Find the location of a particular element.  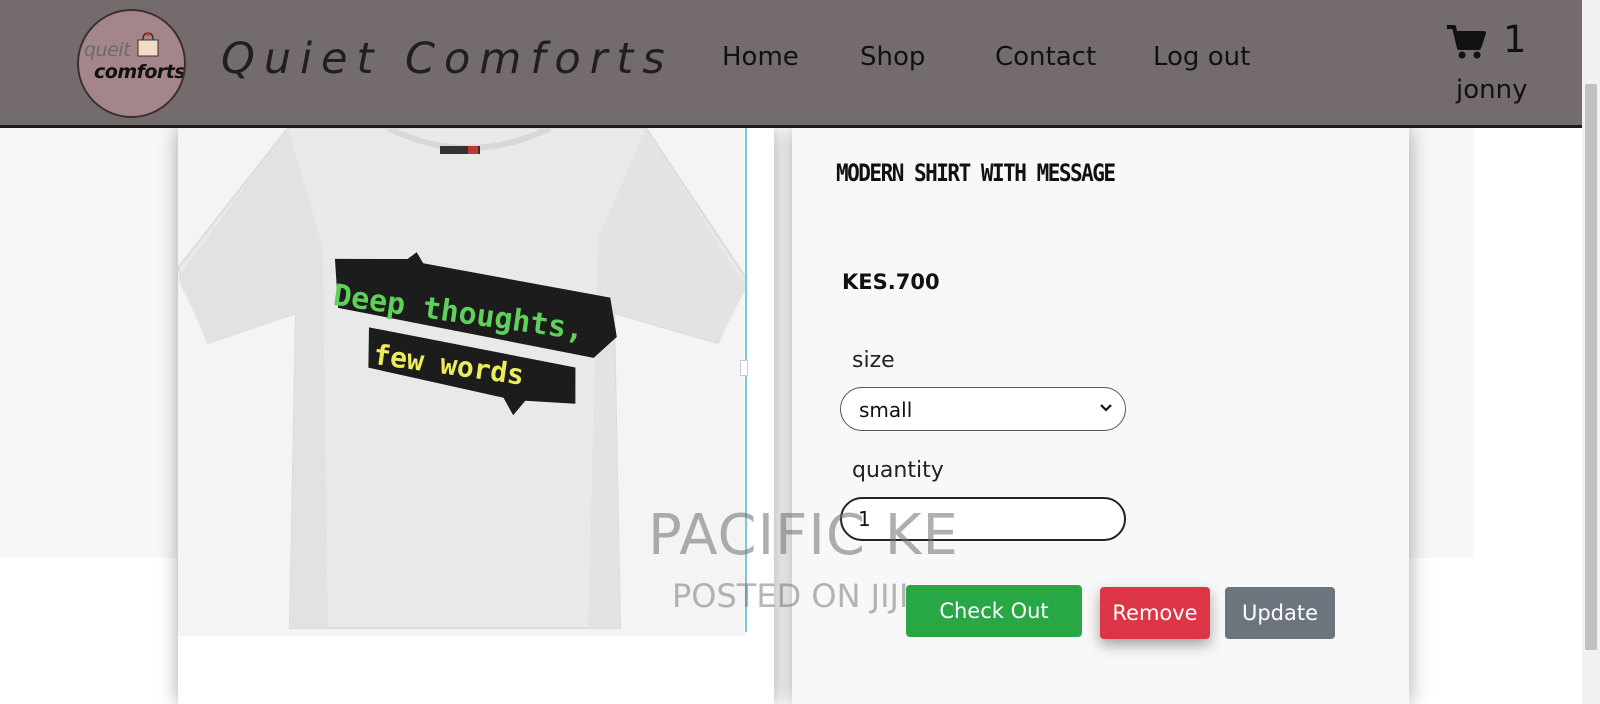

quantity-label: quantity is located at coordinates (898, 470).